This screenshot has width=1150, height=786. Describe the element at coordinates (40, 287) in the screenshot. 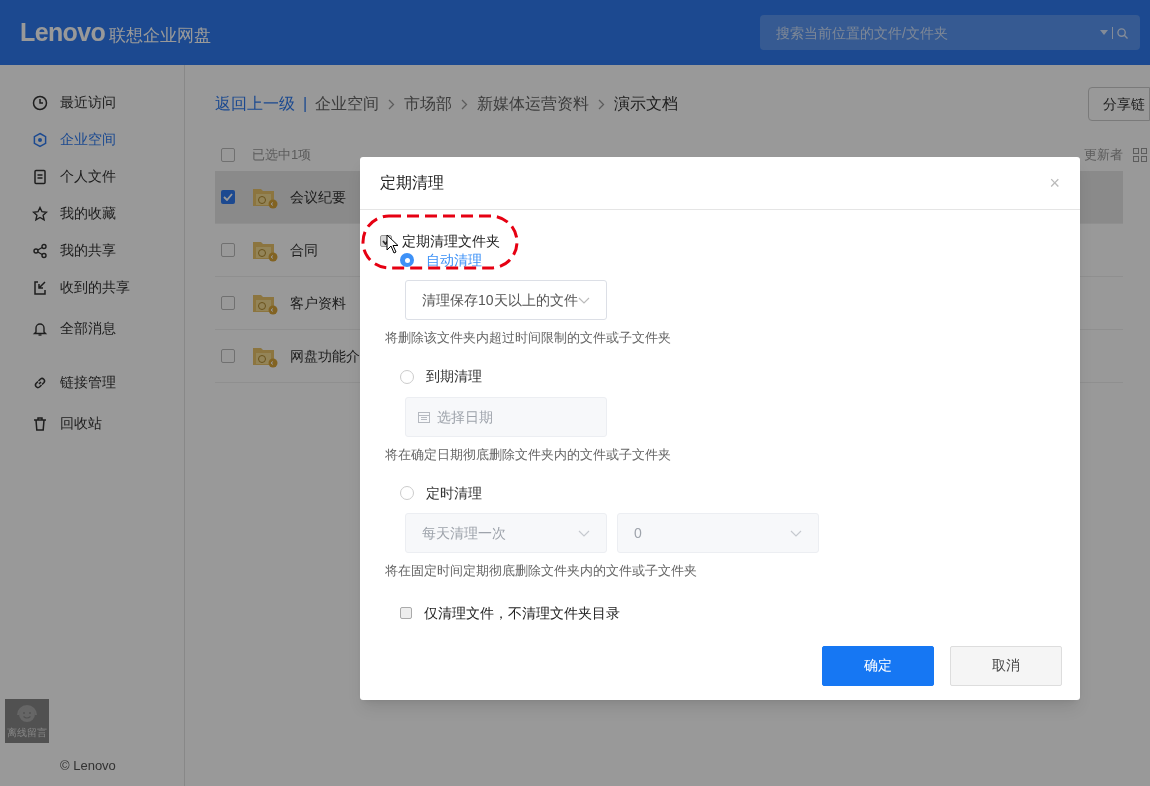

I see `inbox-icon` at that location.